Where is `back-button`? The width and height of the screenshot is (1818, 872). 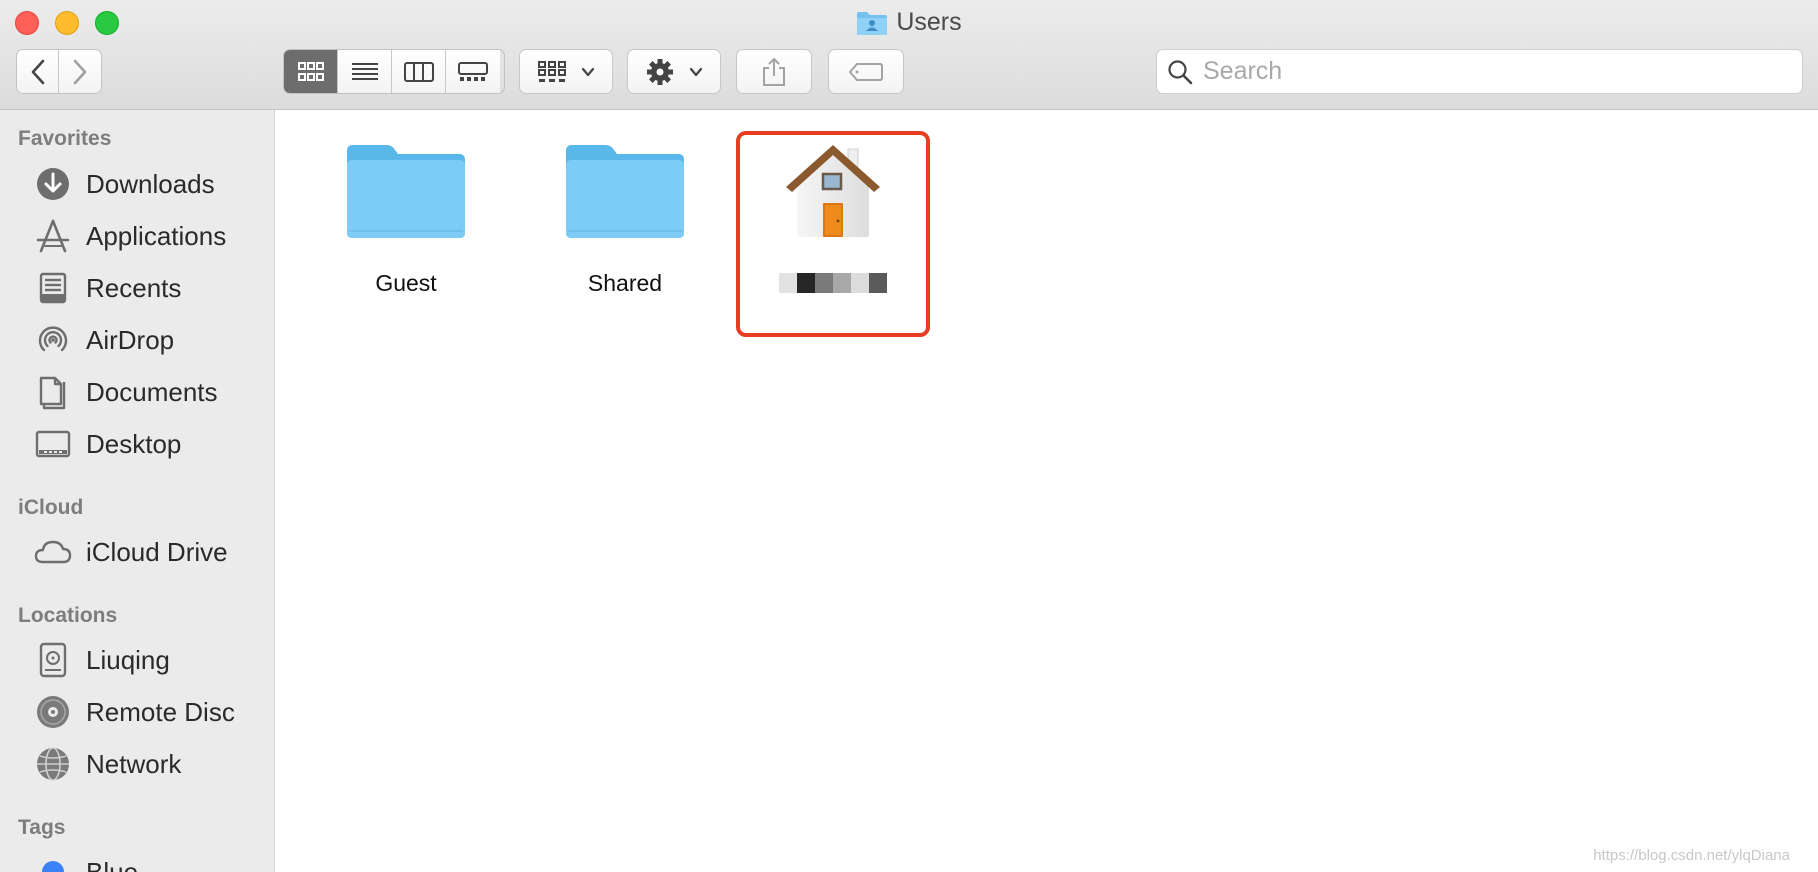
back-button is located at coordinates (38, 71).